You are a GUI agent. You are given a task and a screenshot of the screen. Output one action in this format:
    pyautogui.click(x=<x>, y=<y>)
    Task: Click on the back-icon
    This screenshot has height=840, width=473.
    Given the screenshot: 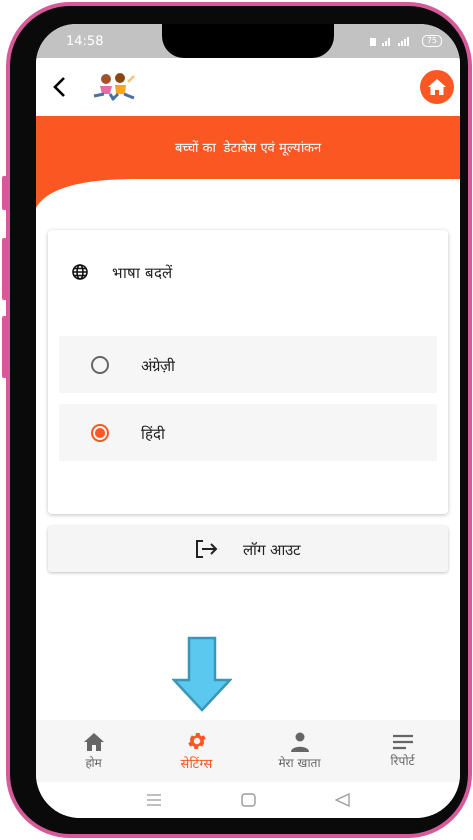 What is the action you would take?
    pyautogui.click(x=59, y=87)
    